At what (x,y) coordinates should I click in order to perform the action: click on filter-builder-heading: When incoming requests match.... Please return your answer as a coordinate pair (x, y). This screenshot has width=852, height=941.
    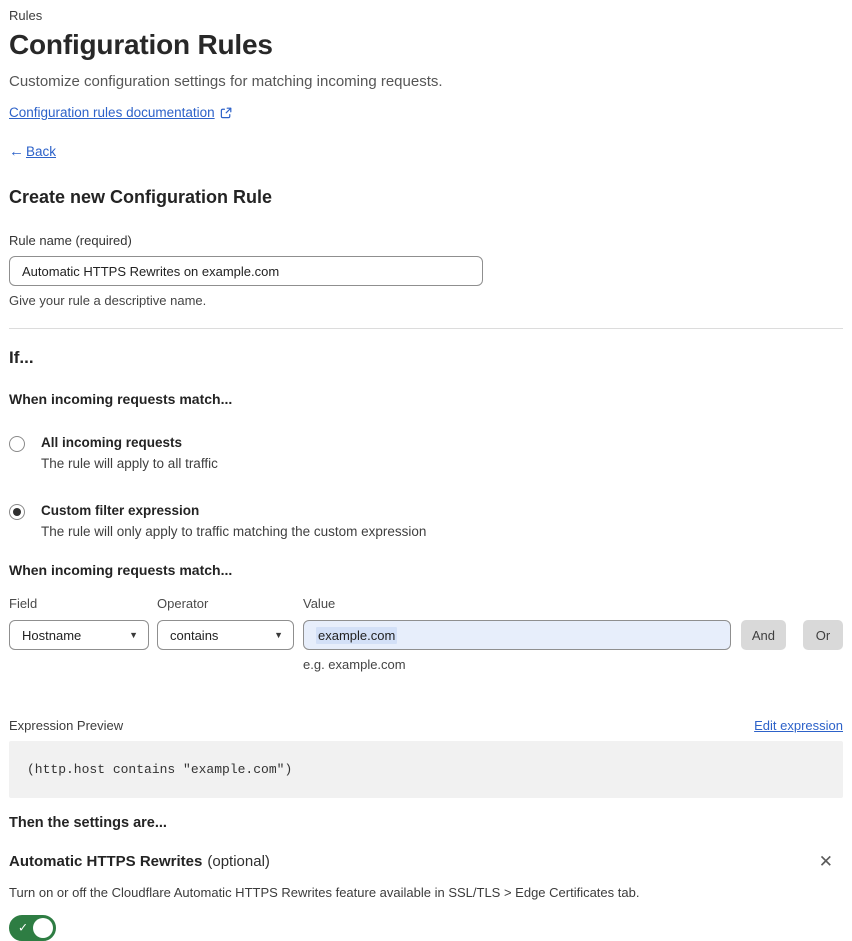
    Looking at the image, I should click on (121, 570).